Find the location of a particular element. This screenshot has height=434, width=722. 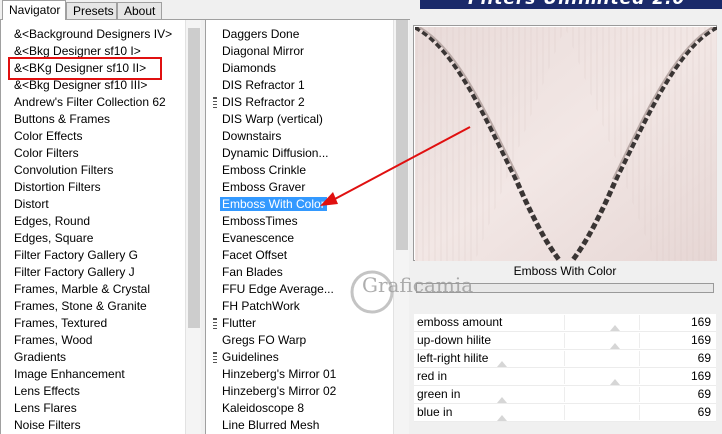

parameter-name: up-down hilite is located at coordinates (454, 340).